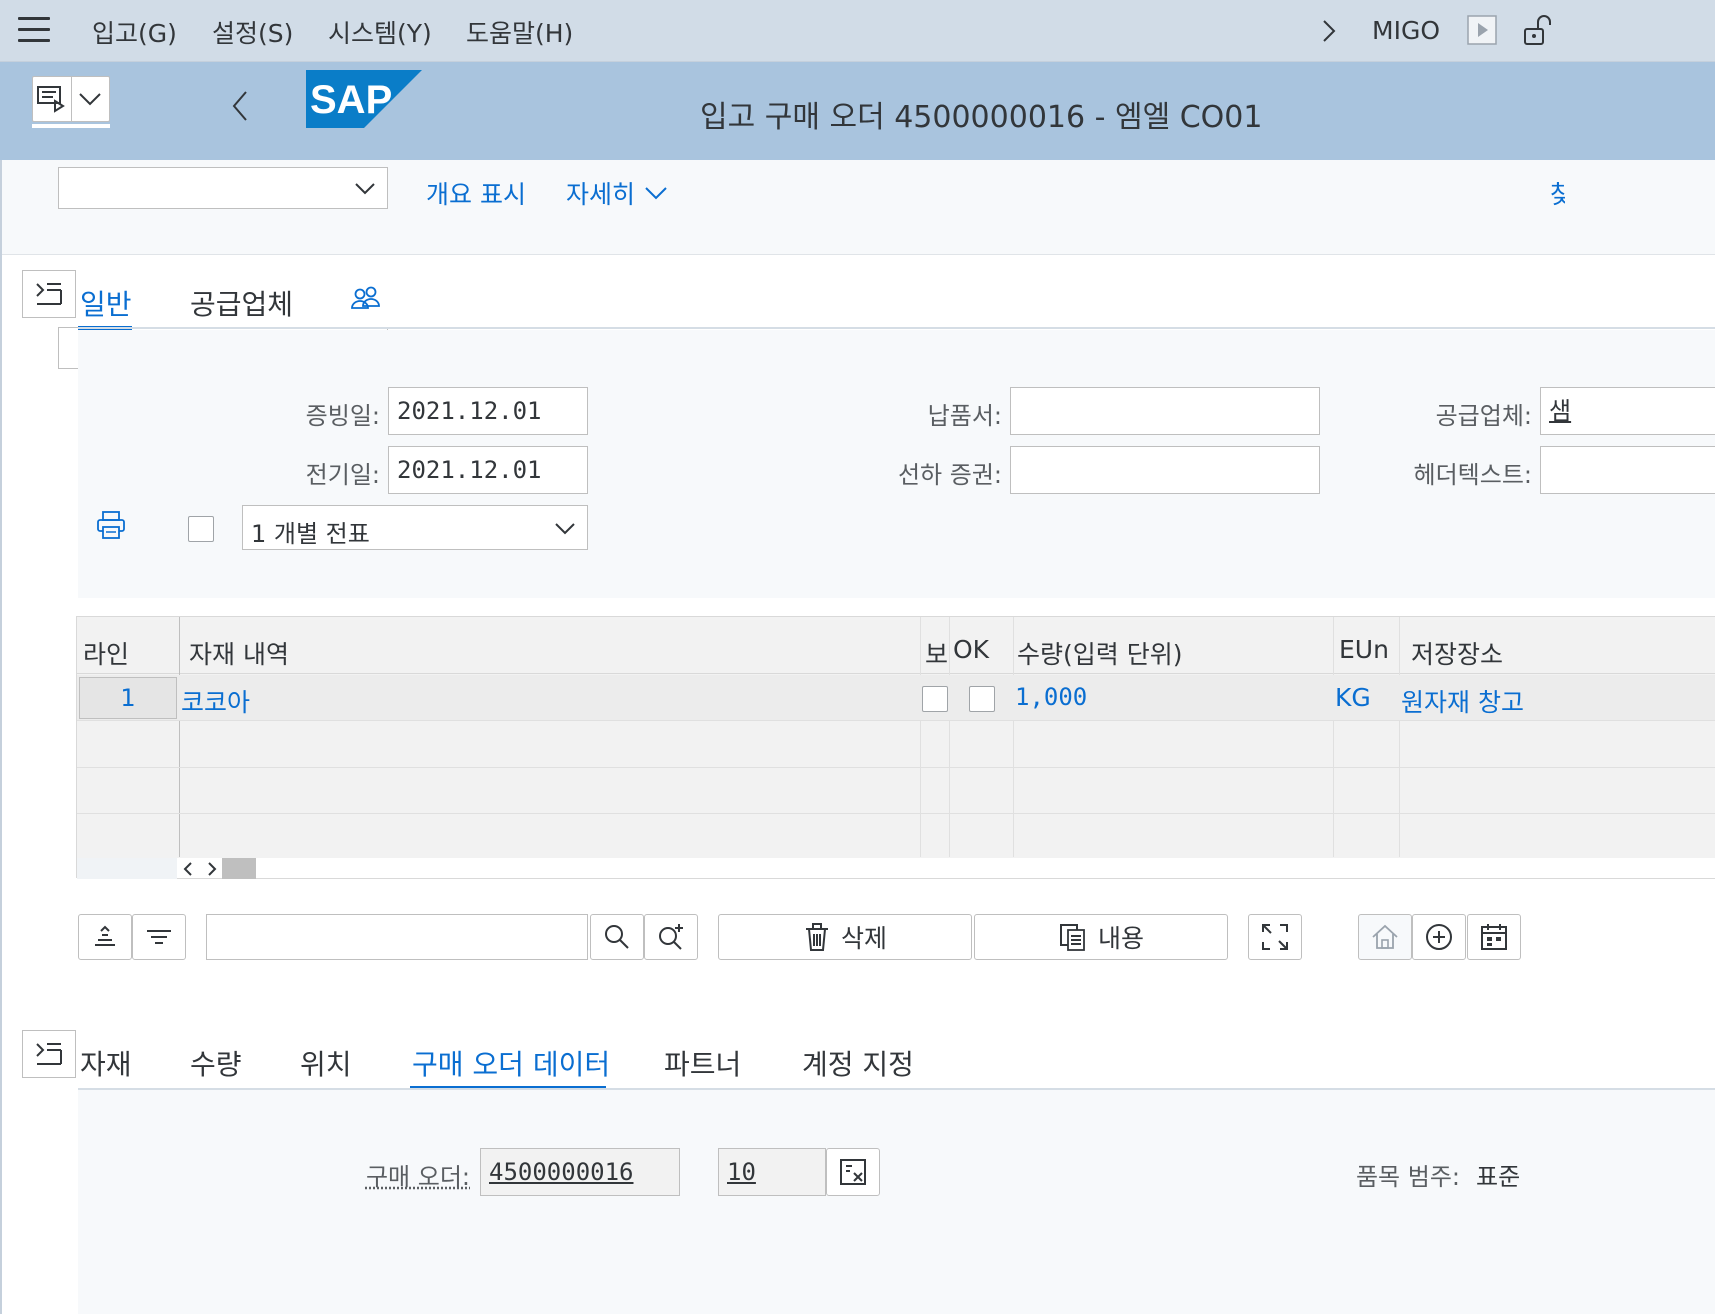  Describe the element at coordinates (1072, 937) in the screenshot. I see `document-copy-icon` at that location.